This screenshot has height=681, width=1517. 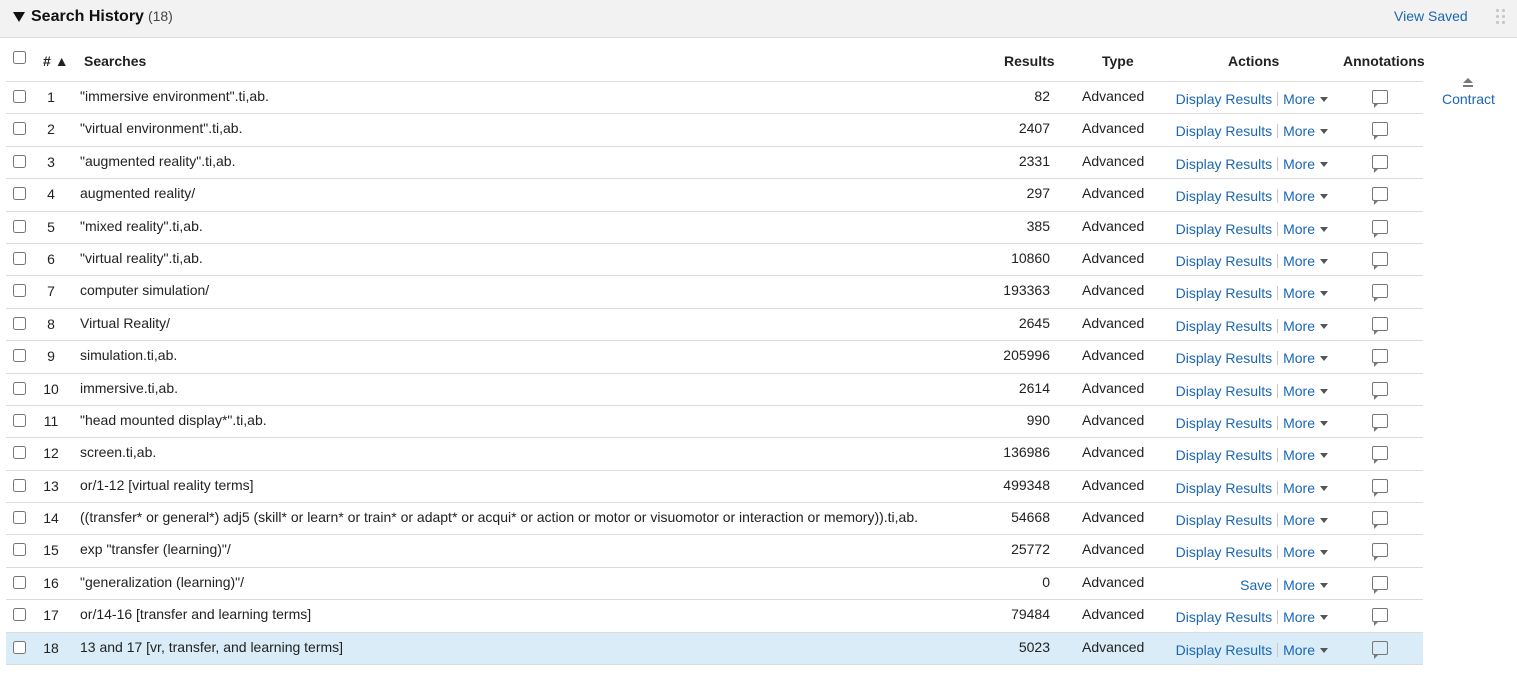 I want to click on select-all-checkbox, so click(x=19, y=57).